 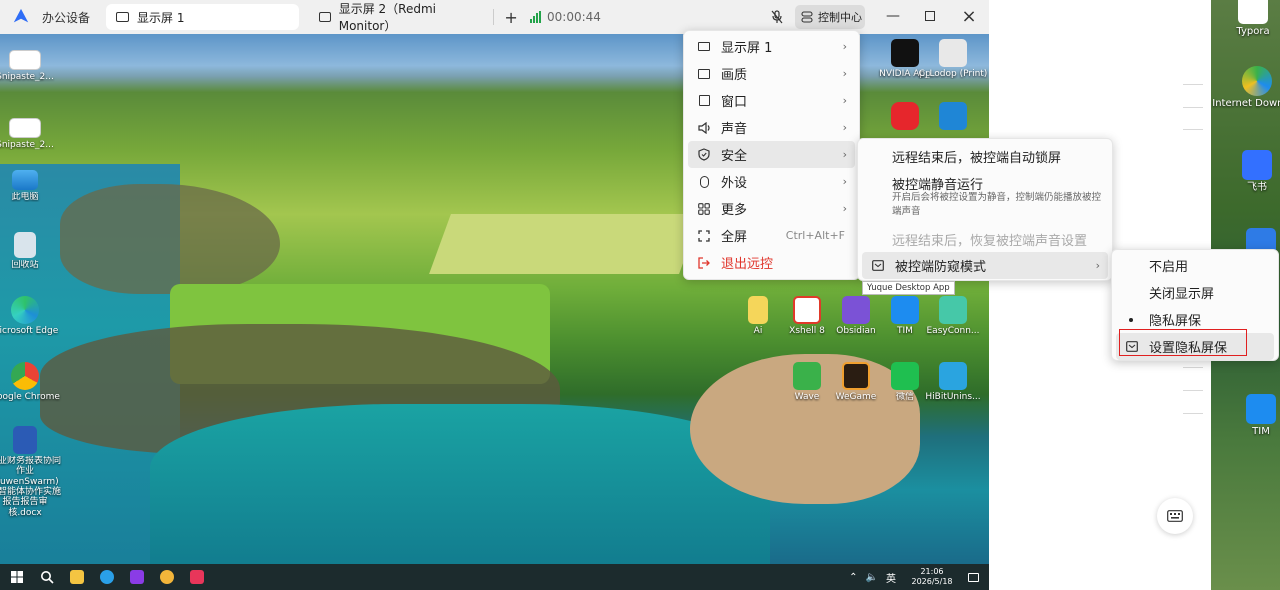 I want to click on exit-icon, so click(x=704, y=263).